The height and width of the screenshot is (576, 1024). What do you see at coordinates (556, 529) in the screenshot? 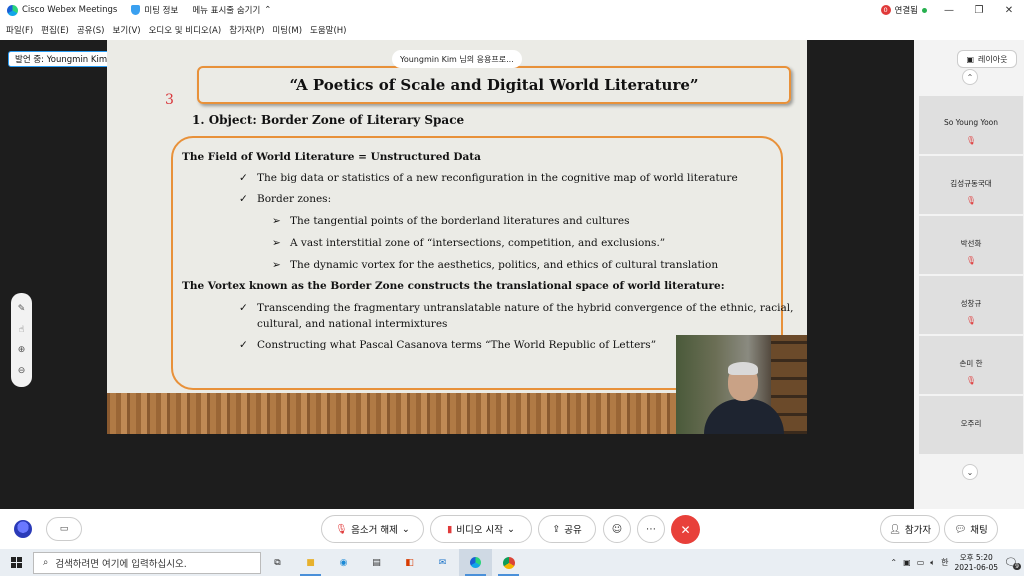
I see `share-icon: ⇪` at bounding box center [556, 529].